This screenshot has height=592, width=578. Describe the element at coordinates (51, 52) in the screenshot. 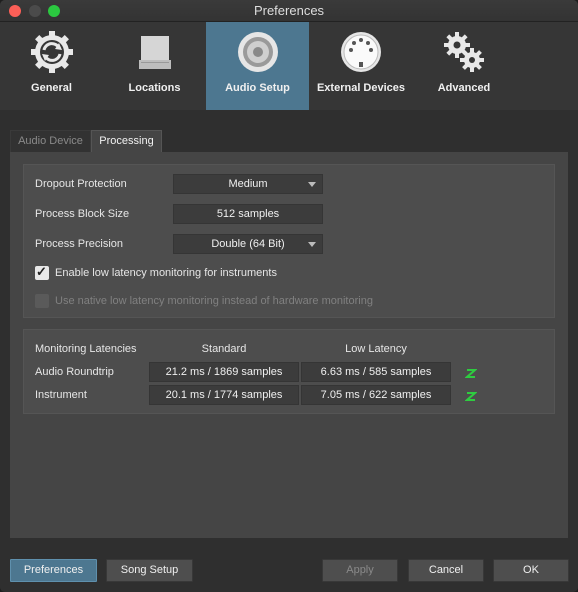

I see `general-sync-icon` at that location.